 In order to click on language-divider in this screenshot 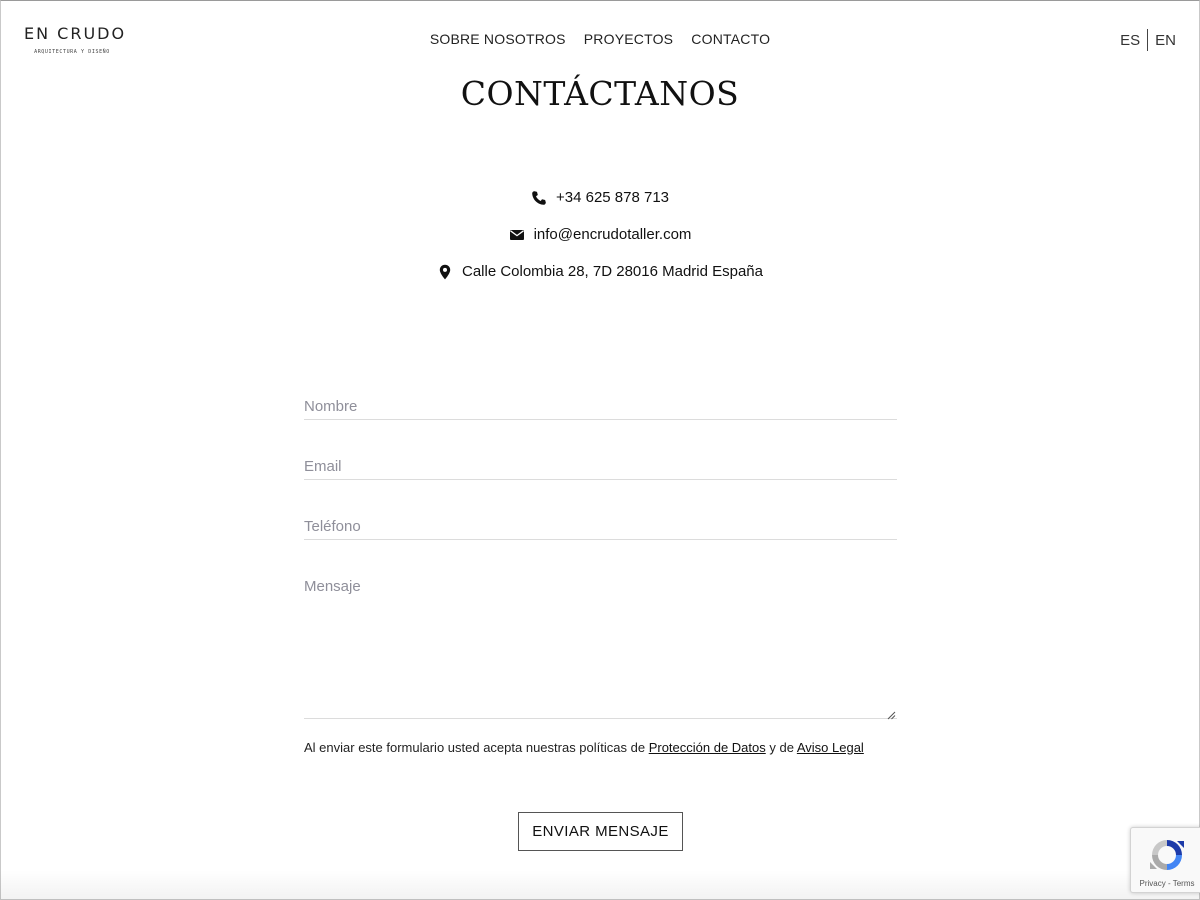, I will do `click(1148, 40)`.